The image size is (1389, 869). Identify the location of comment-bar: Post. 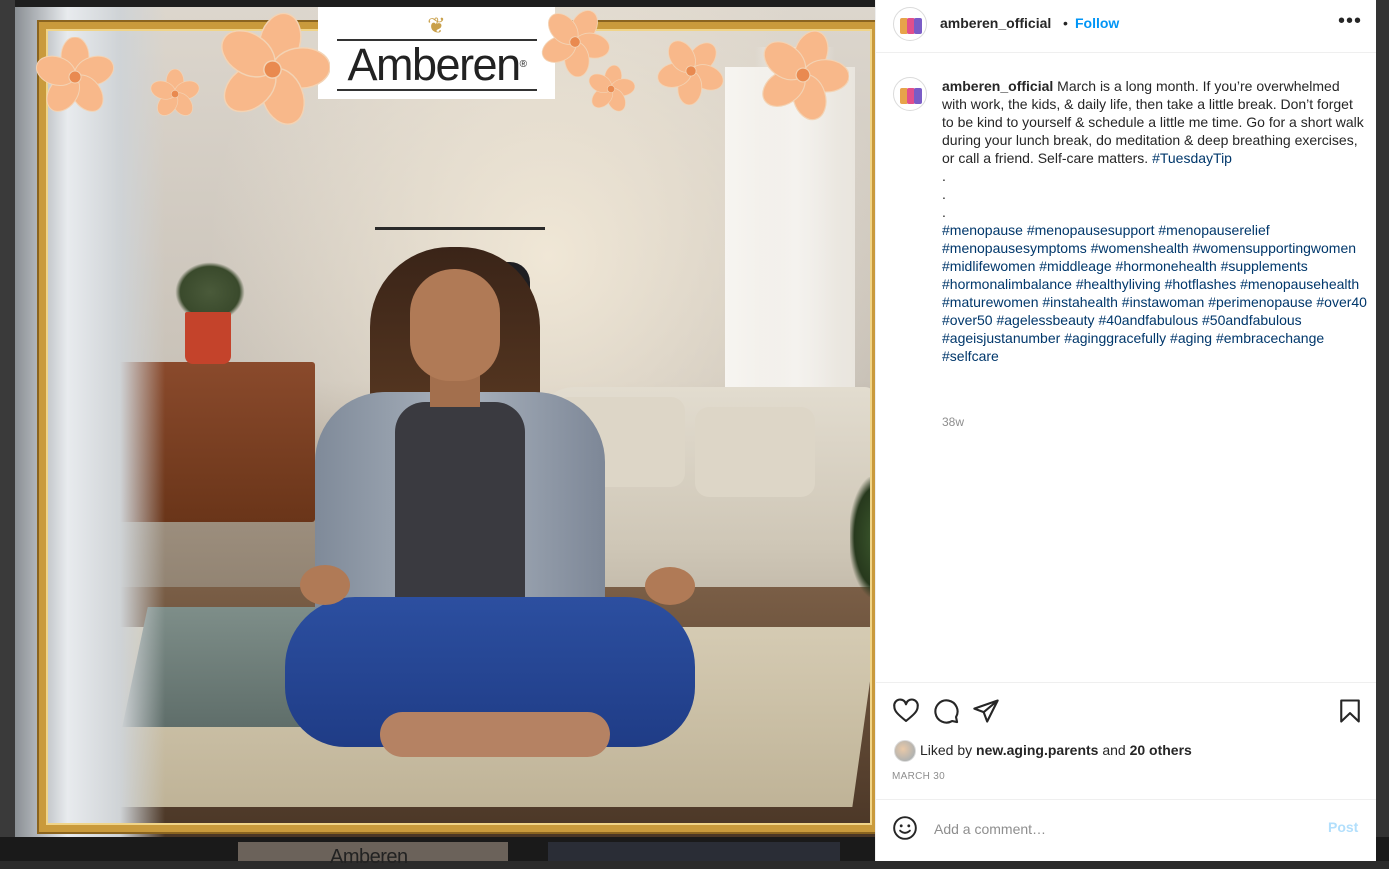
(1126, 830).